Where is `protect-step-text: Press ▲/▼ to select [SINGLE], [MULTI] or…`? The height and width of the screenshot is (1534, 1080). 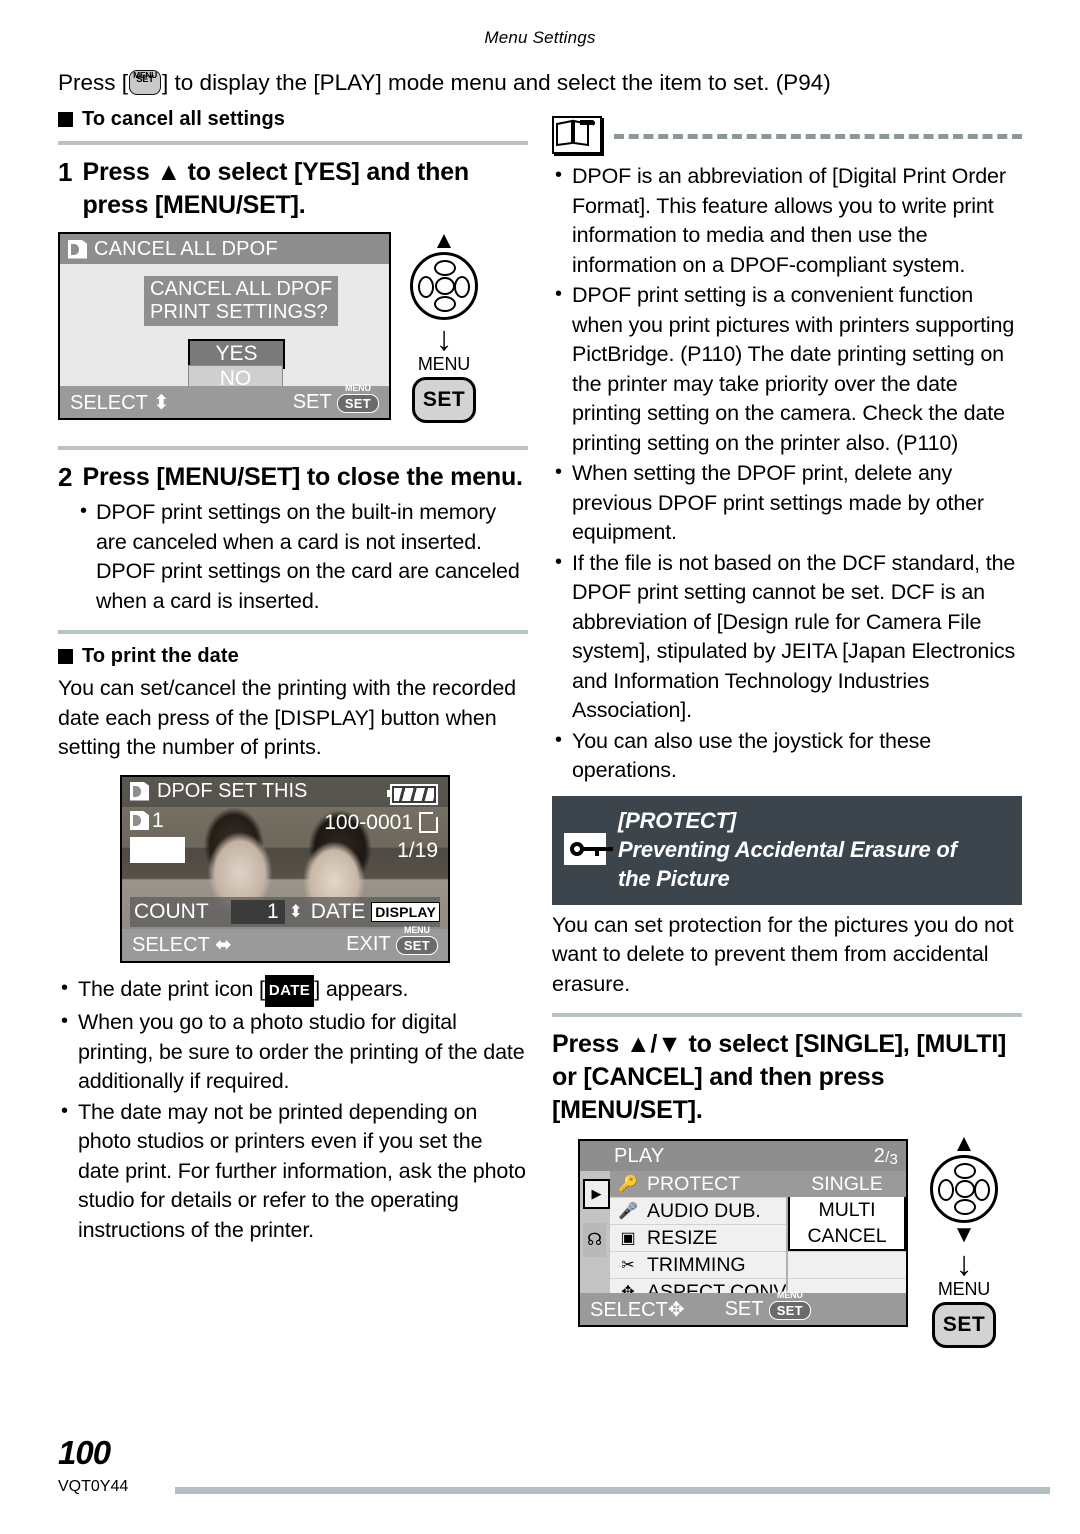 protect-step-text: Press ▲/▼ to select [SINGLE], [MULTI] or… is located at coordinates (779, 1077).